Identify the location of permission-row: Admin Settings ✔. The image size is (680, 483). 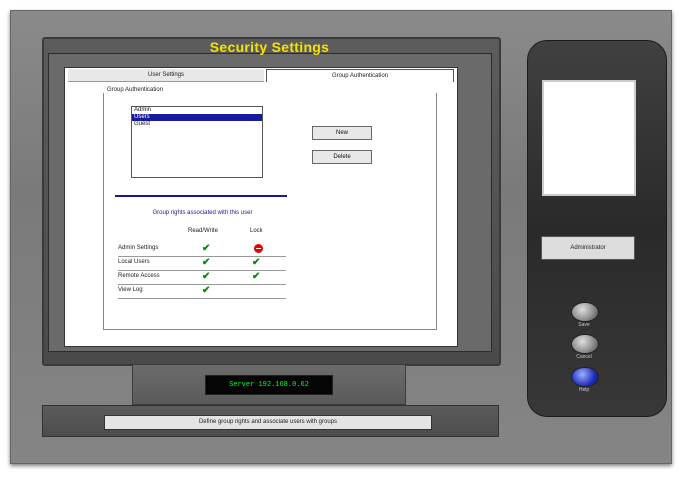
(202, 249).